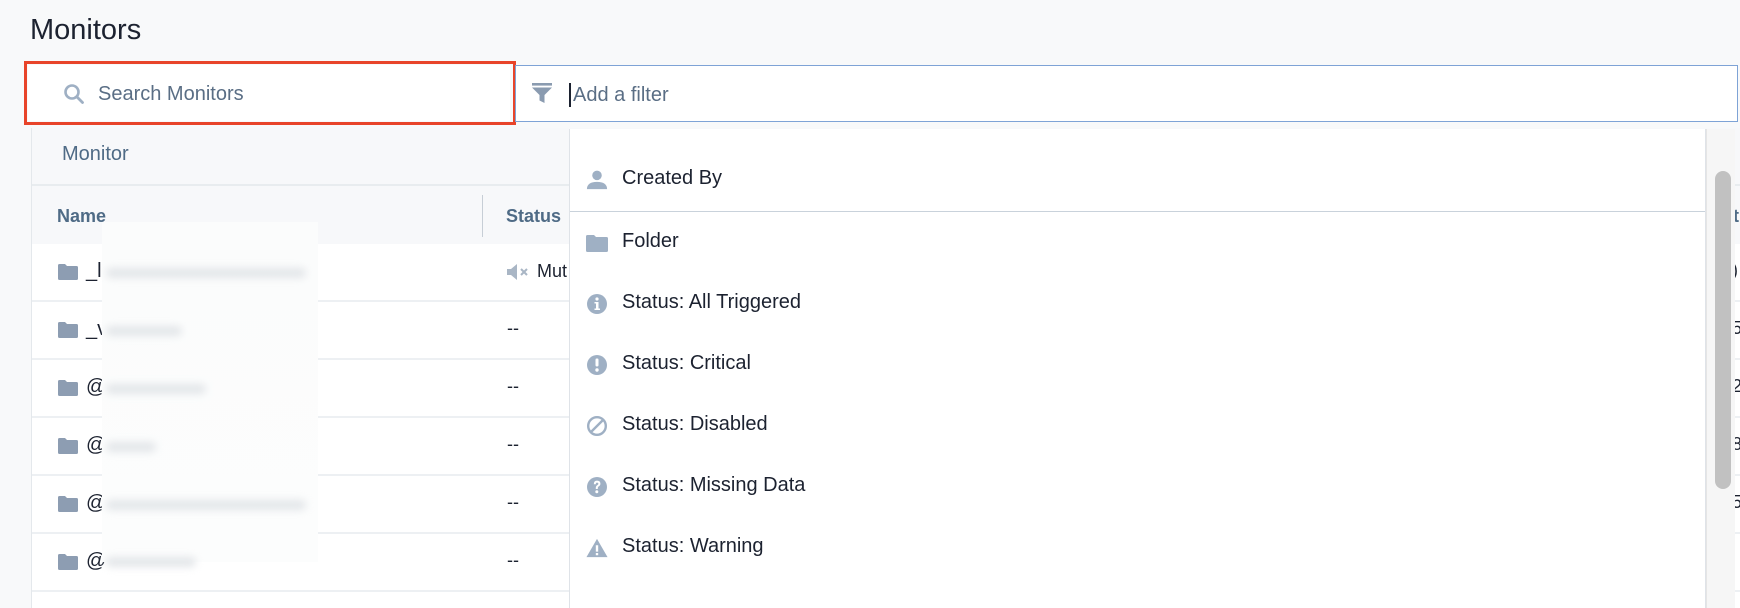 Image resolution: width=1740 pixels, height=608 pixels. I want to click on filter-option-status-missing-data: Status: Missing Data, so click(1137, 486).